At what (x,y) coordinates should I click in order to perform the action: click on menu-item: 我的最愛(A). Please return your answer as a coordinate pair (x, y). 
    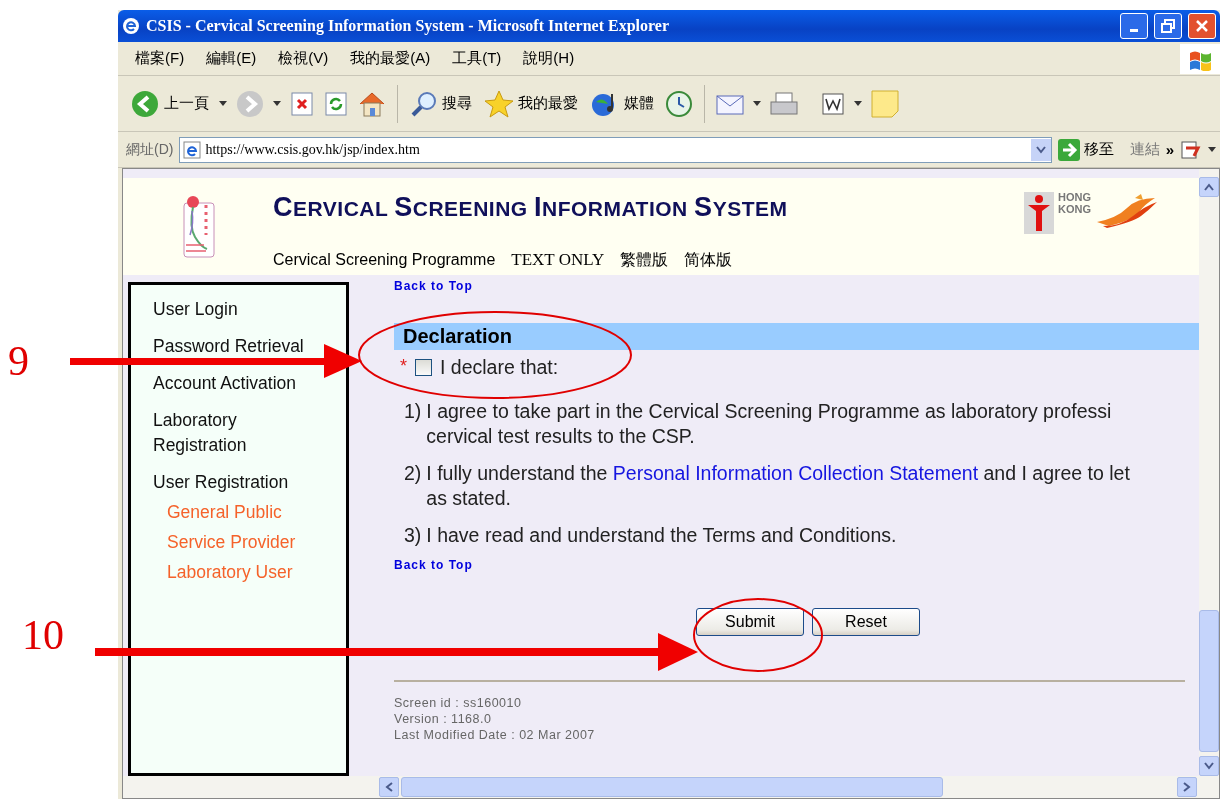
    Looking at the image, I should click on (390, 58).